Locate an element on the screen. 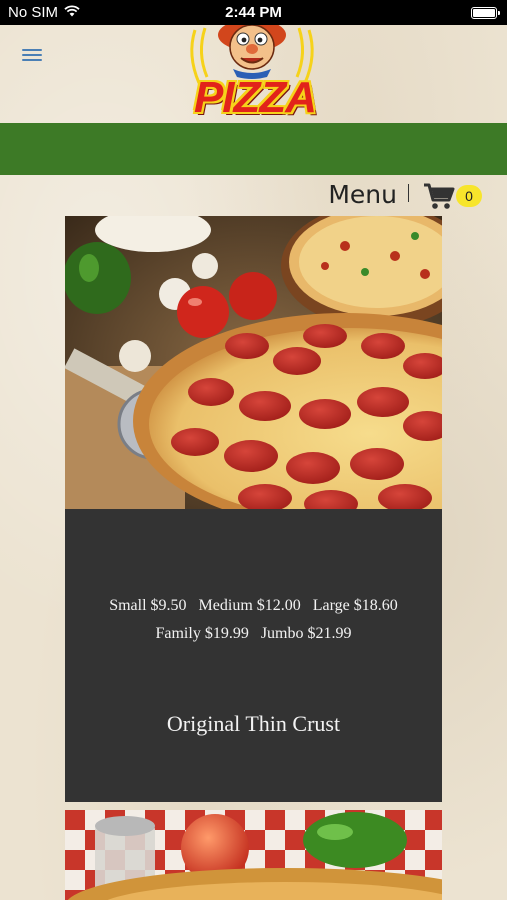  status-bar: No SIM 2:44 PM is located at coordinates (253, 12).